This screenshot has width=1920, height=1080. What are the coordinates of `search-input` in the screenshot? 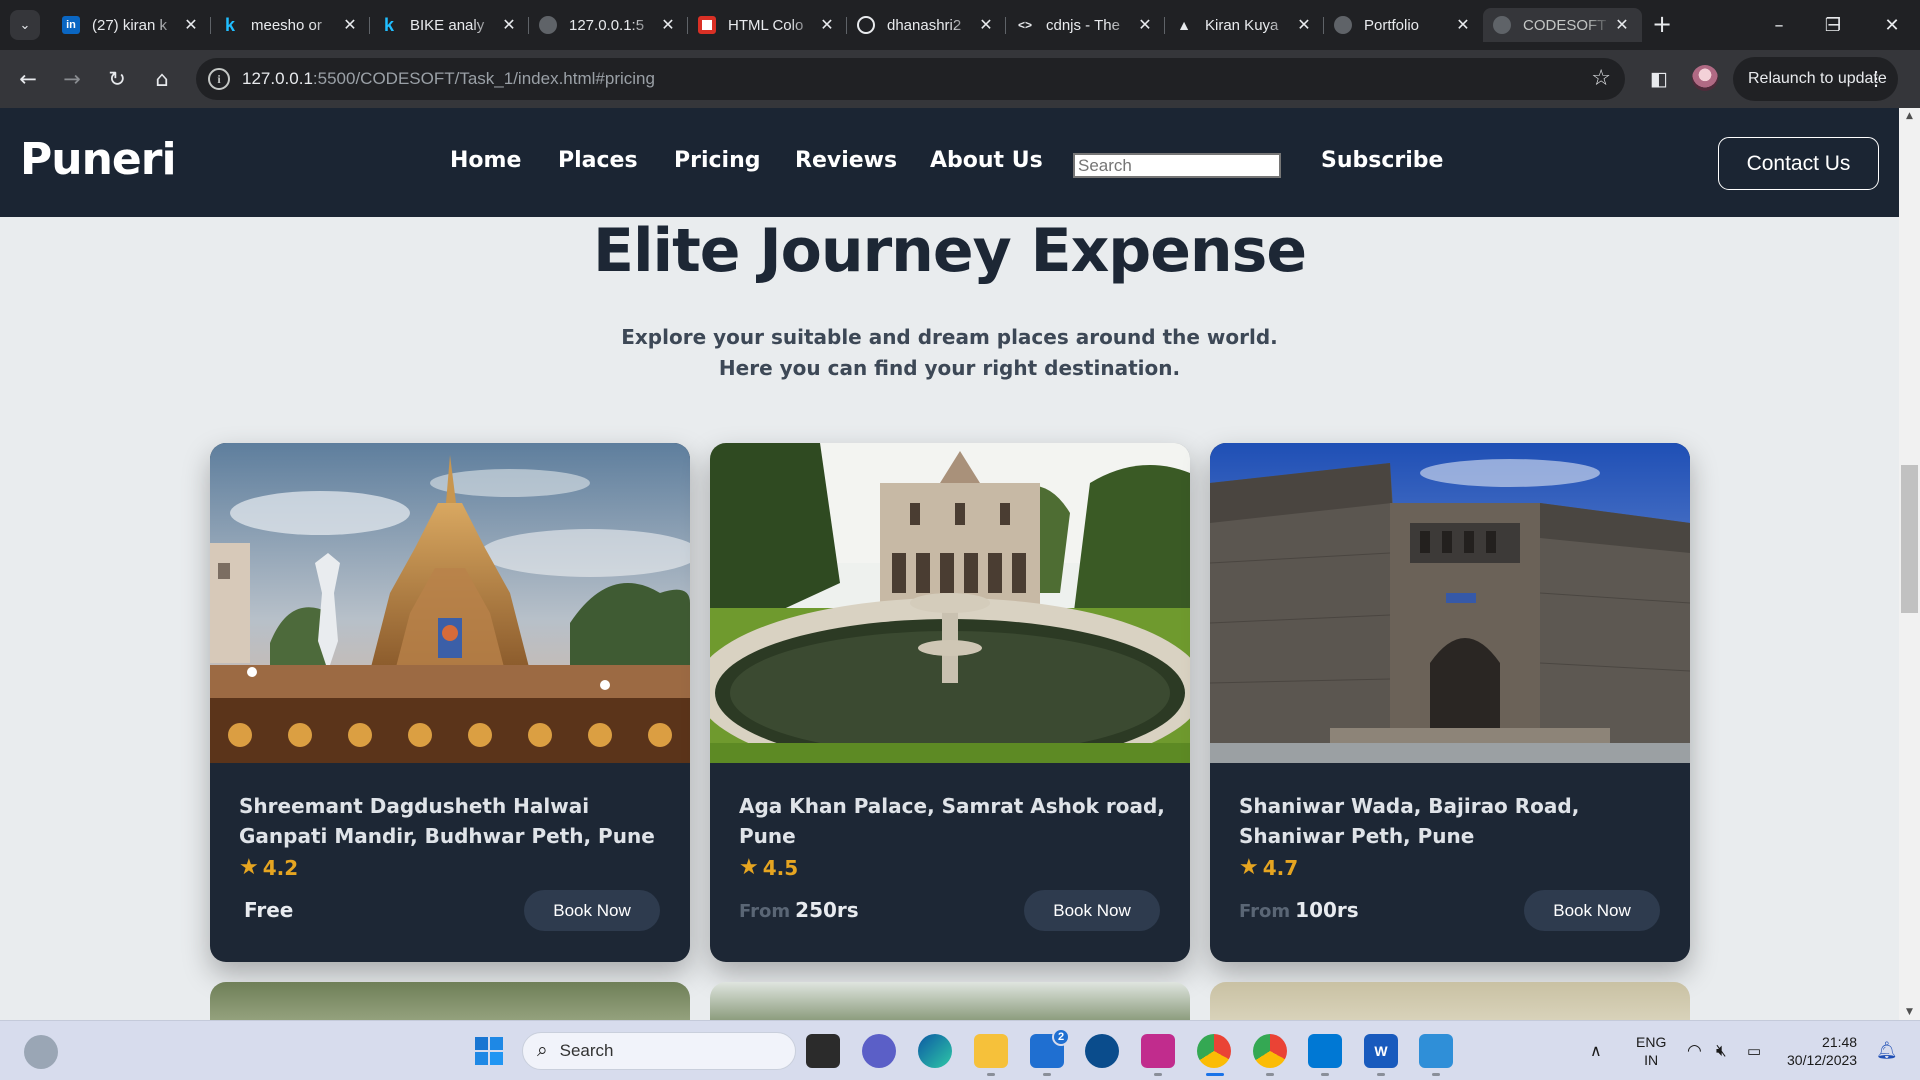 It's located at (1177, 165).